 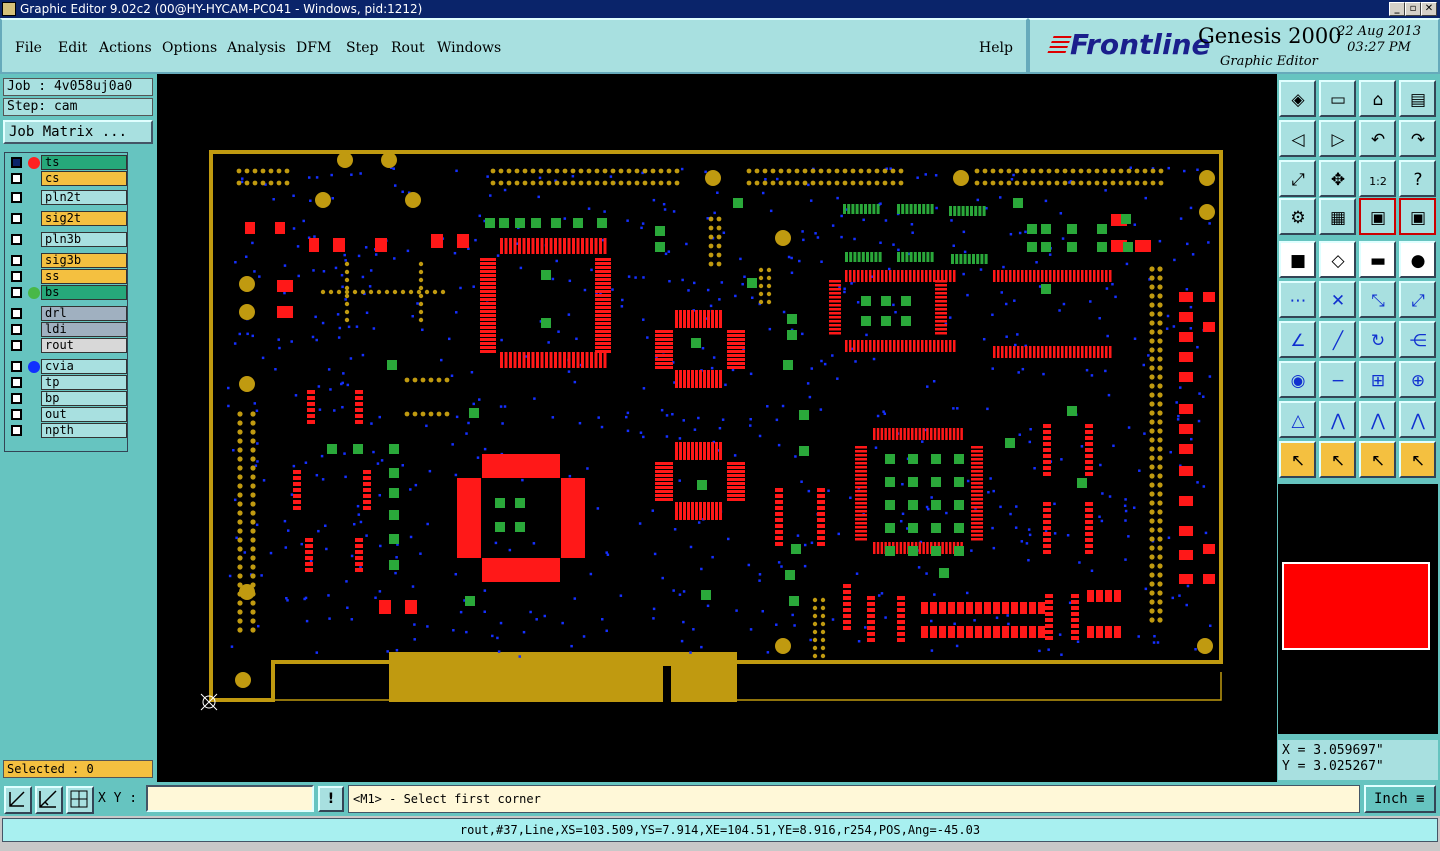 I want to click on a-shape-icon: ⋀, so click(x=1337, y=419).